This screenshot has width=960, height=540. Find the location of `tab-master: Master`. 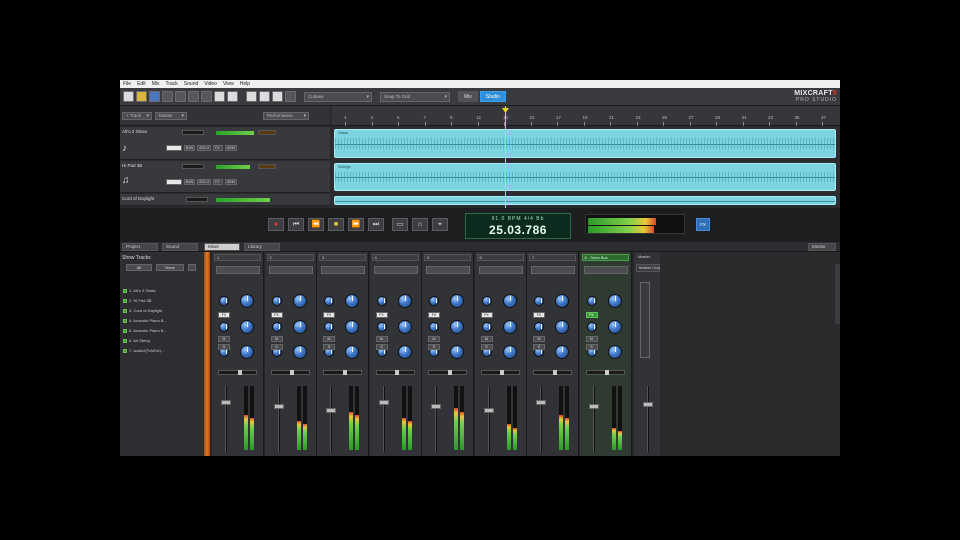

tab-master: Master is located at coordinates (822, 247).